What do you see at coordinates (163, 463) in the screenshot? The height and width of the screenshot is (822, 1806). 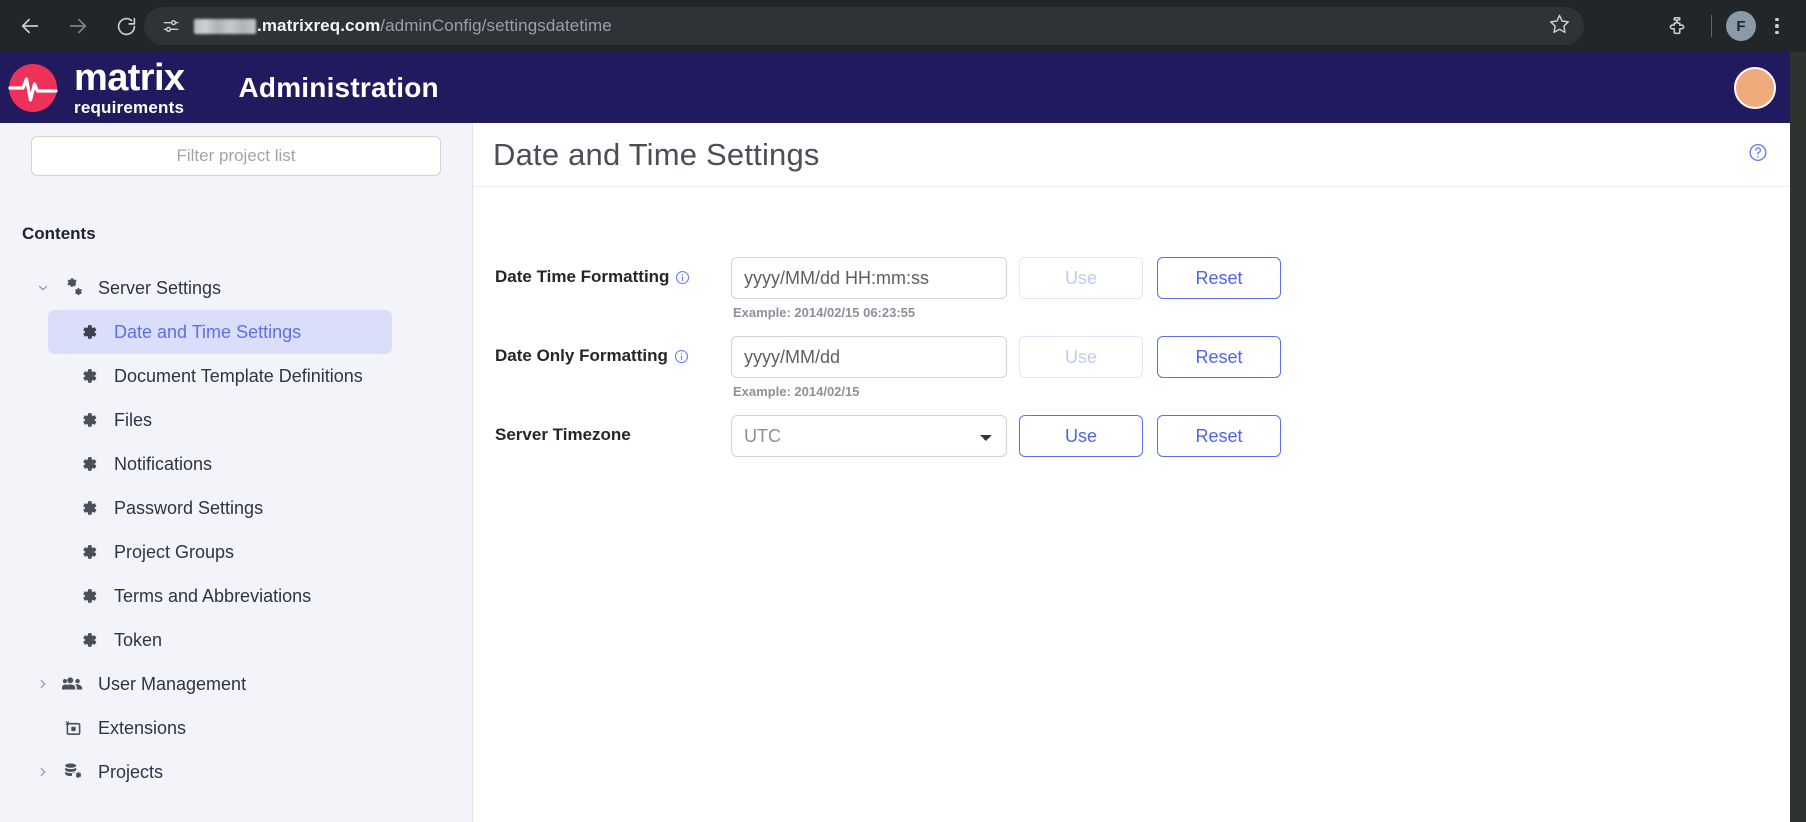 I see `sidebar-item-label: Notifications` at bounding box center [163, 463].